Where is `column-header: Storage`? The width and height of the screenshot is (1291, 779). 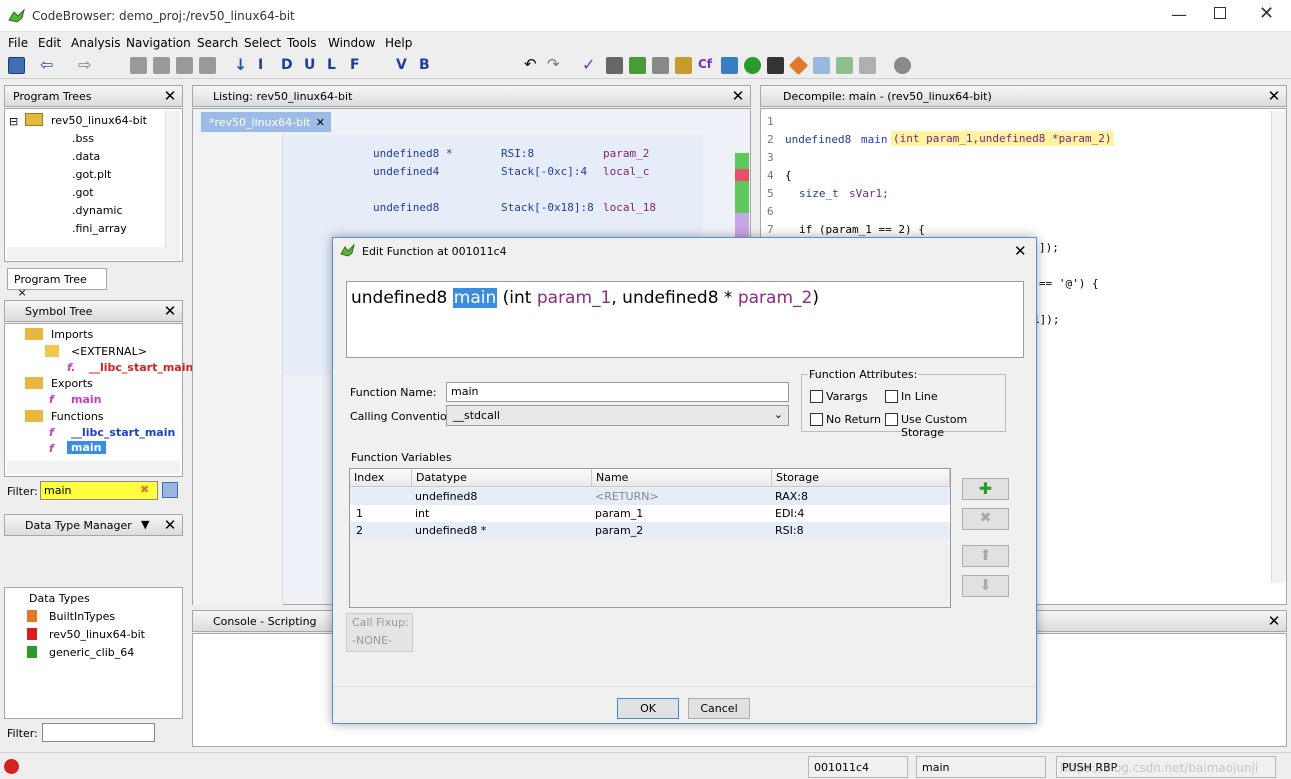
column-header: Storage is located at coordinates (861, 478).